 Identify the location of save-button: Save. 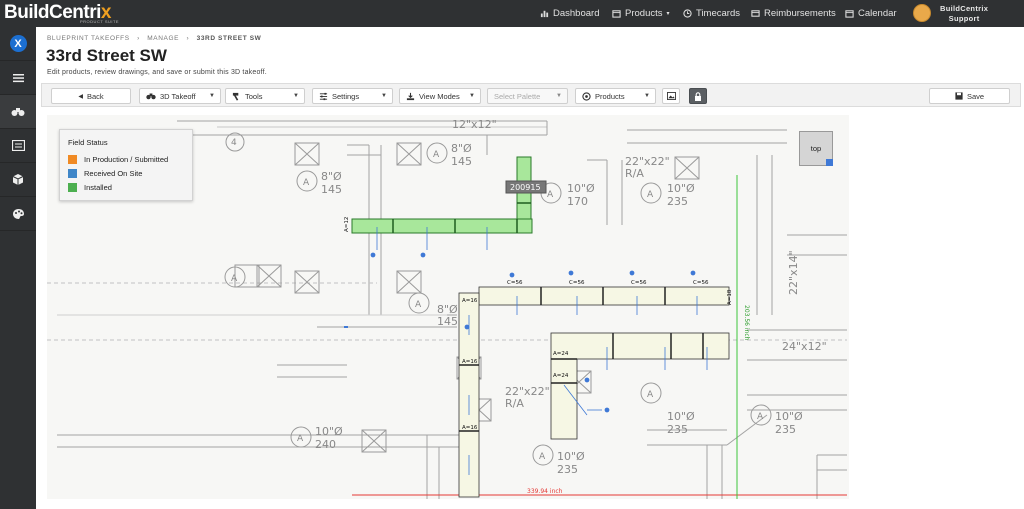
(969, 96).